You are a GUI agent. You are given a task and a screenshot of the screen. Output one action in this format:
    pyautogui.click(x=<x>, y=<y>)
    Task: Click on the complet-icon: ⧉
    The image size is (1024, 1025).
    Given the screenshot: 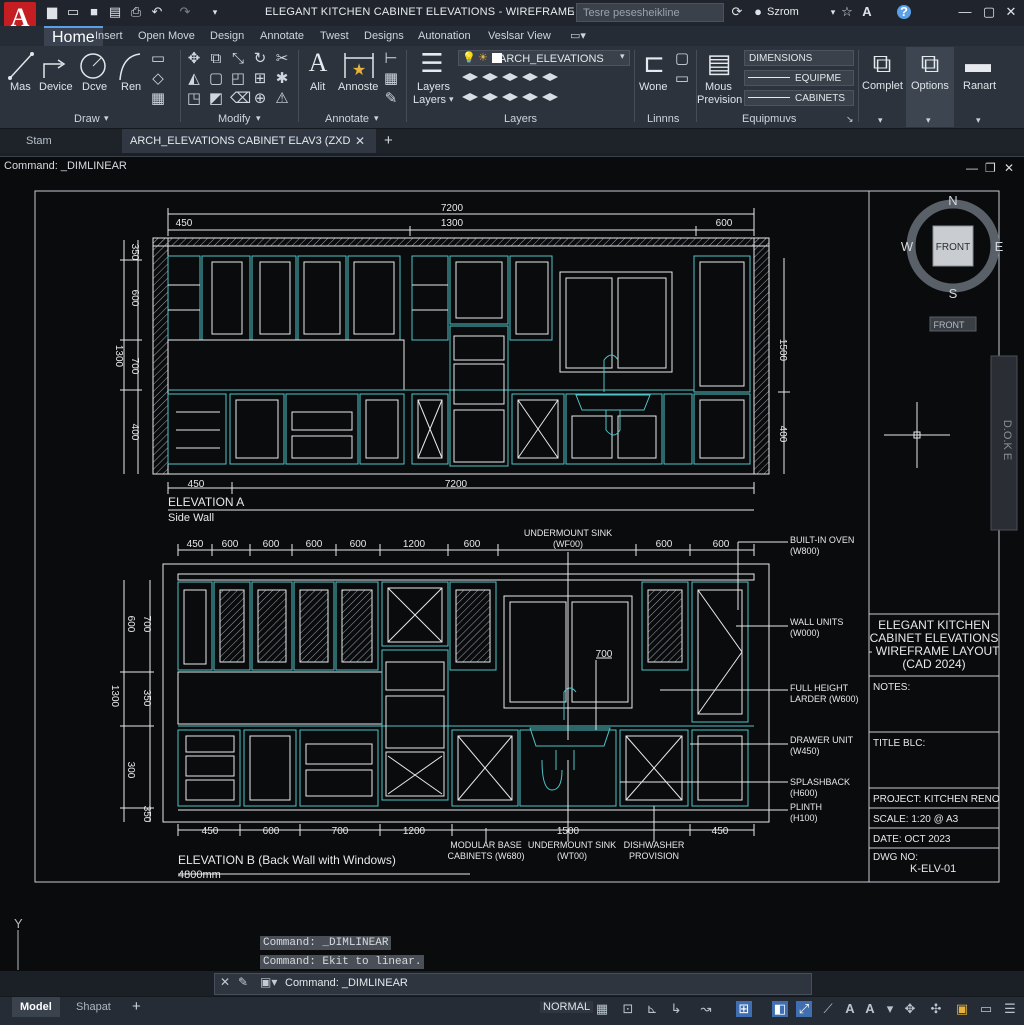 What is the action you would take?
    pyautogui.click(x=882, y=63)
    